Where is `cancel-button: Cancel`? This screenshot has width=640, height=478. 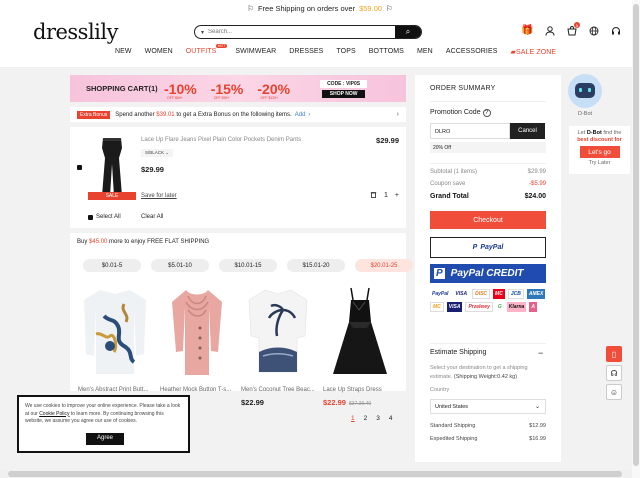 cancel-button: Cancel is located at coordinates (527, 131).